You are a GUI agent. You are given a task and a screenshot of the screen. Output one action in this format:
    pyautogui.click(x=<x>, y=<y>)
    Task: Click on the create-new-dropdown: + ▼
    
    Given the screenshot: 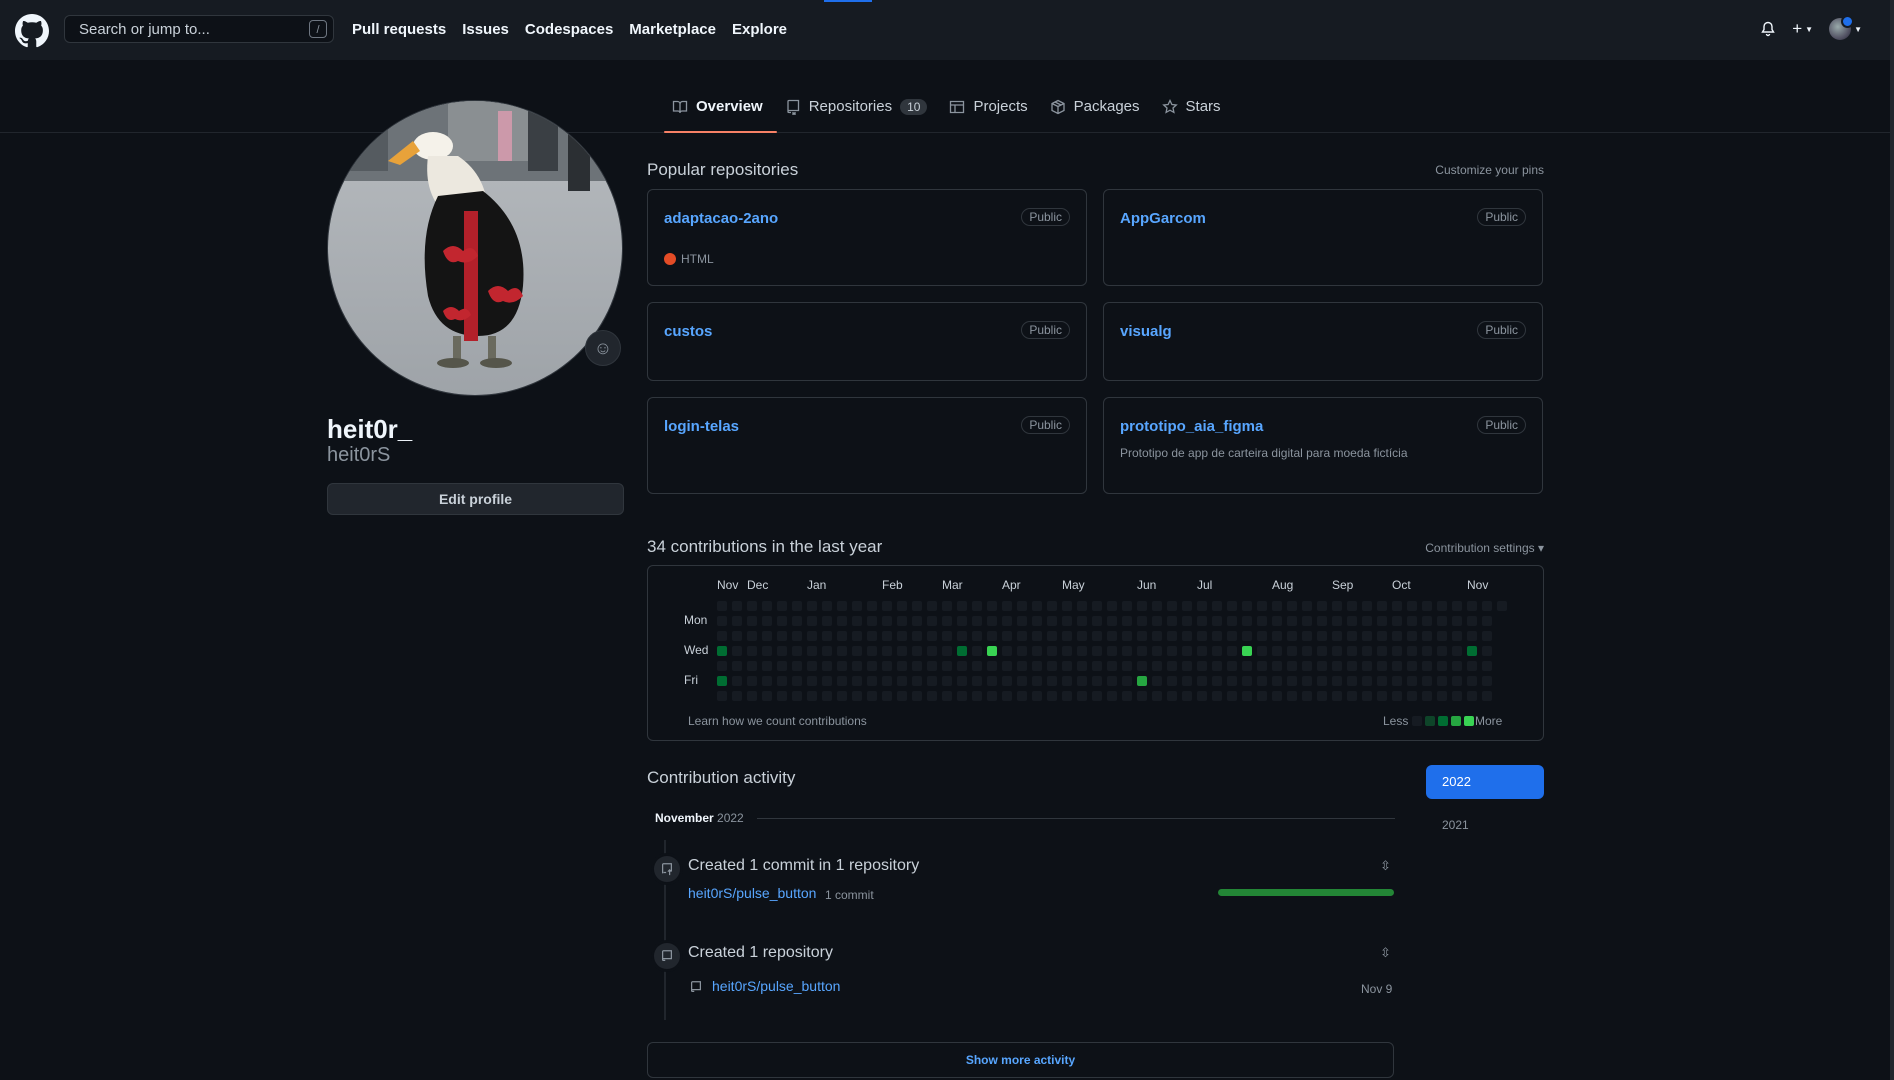 What is the action you would take?
    pyautogui.click(x=1802, y=29)
    